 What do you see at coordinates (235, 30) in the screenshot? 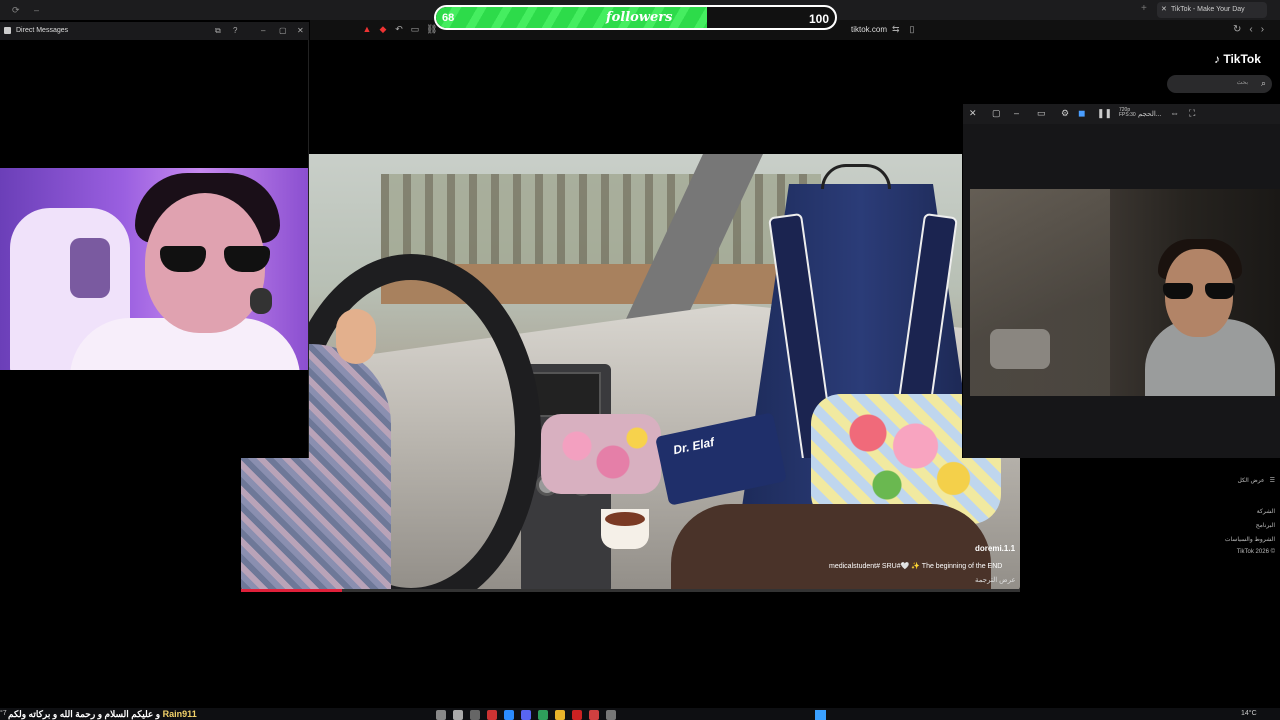
I see `help-icon: ?` at bounding box center [235, 30].